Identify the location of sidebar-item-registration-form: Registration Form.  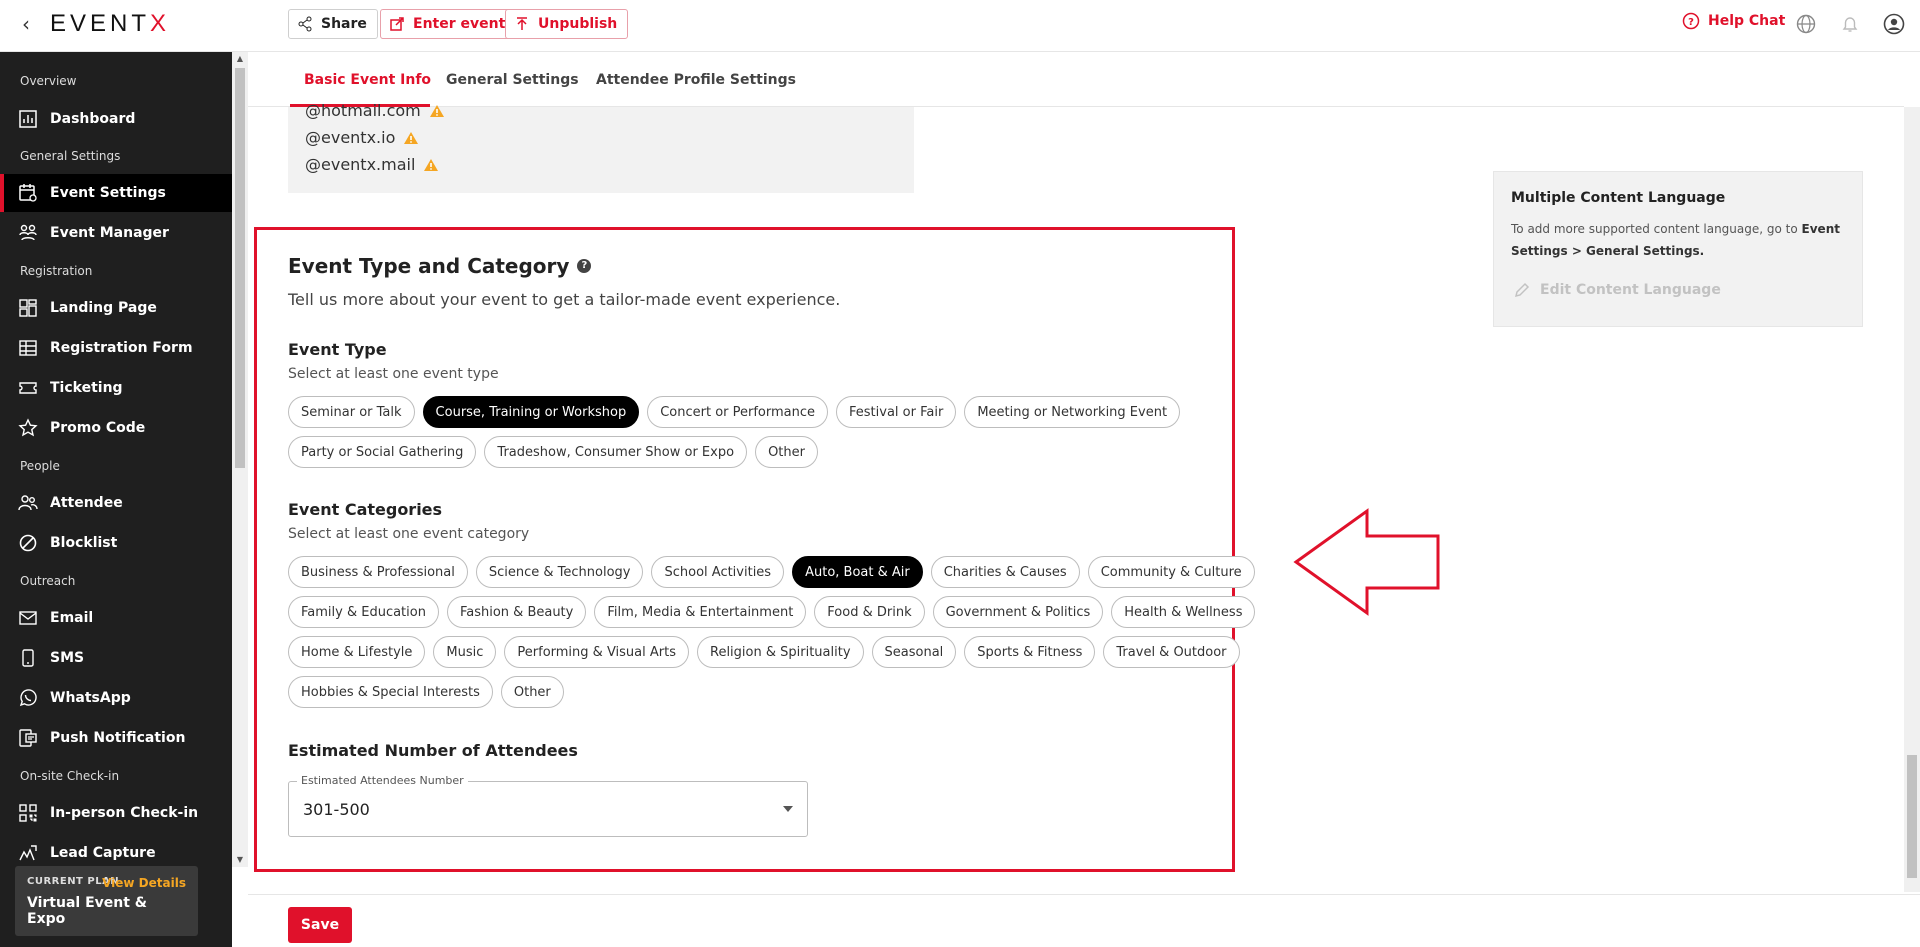
(116, 348).